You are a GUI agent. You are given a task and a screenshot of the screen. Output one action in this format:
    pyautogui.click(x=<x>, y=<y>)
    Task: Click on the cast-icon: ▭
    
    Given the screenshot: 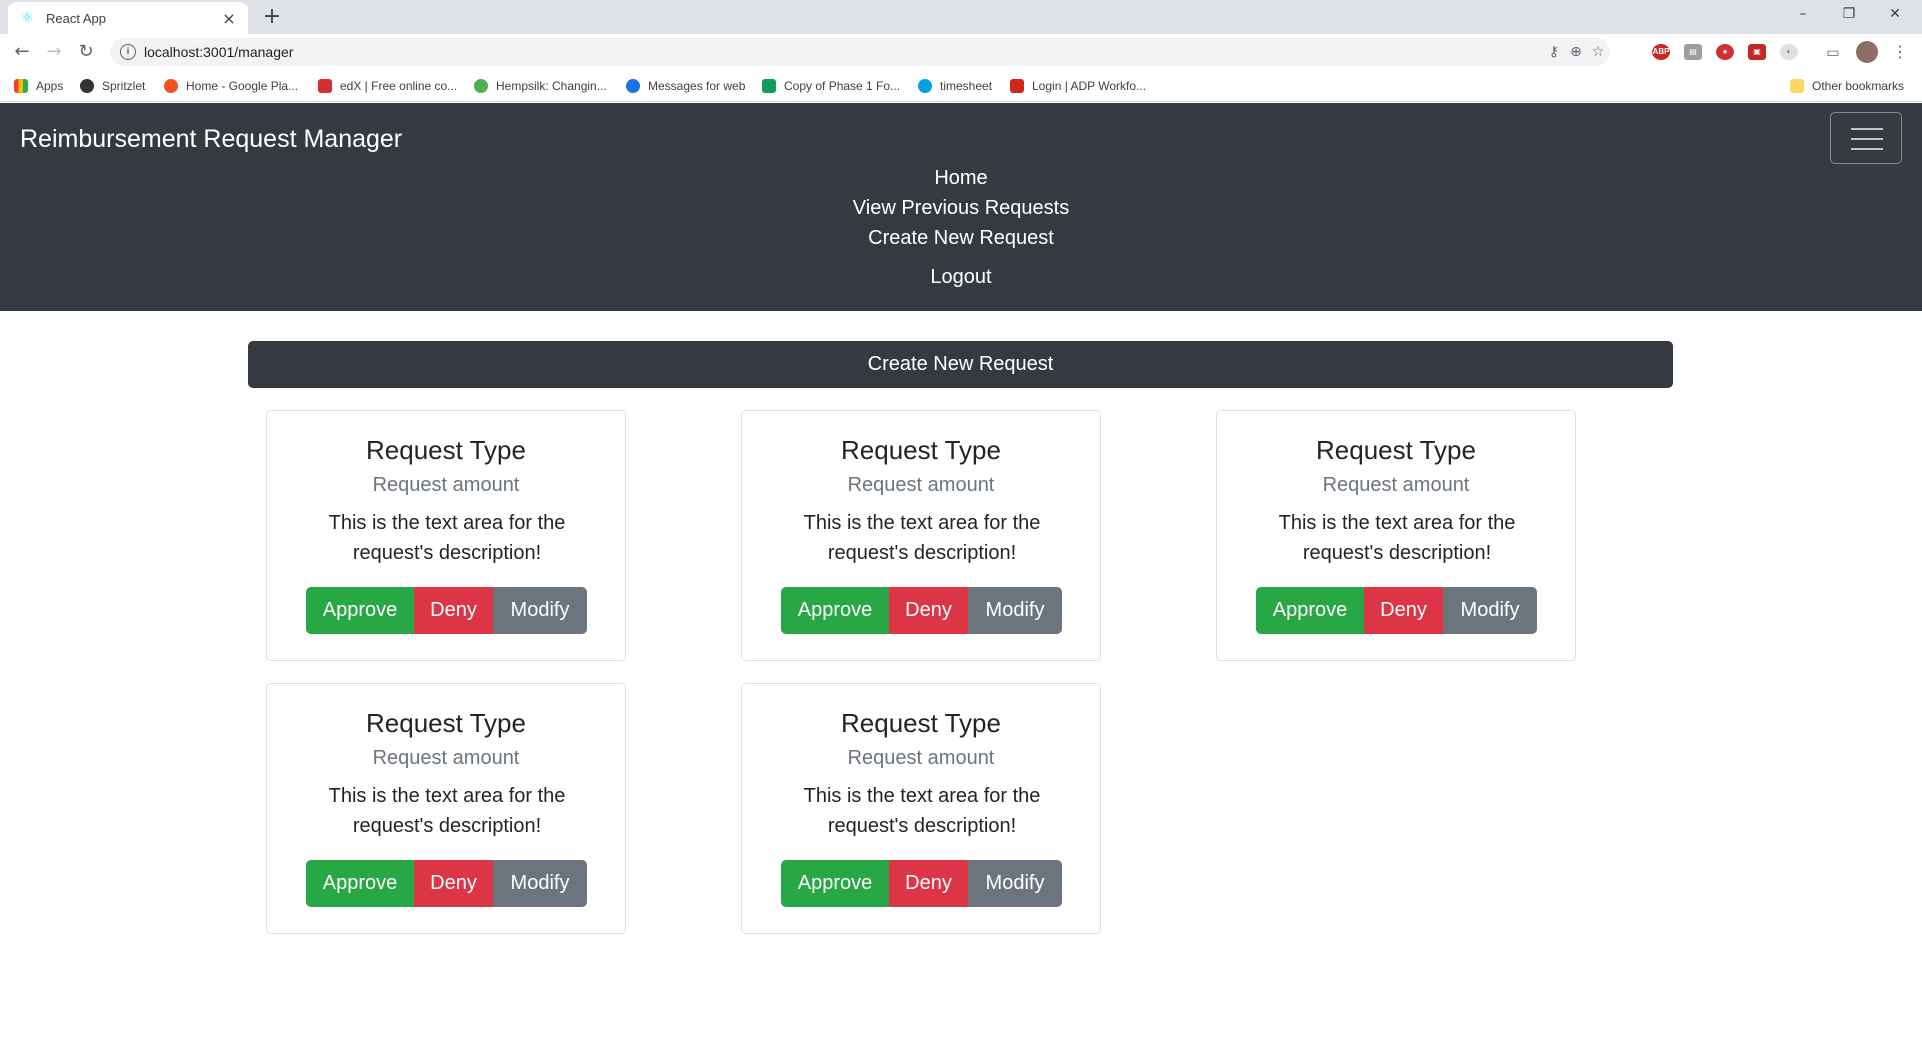 What is the action you would take?
    pyautogui.click(x=1833, y=52)
    